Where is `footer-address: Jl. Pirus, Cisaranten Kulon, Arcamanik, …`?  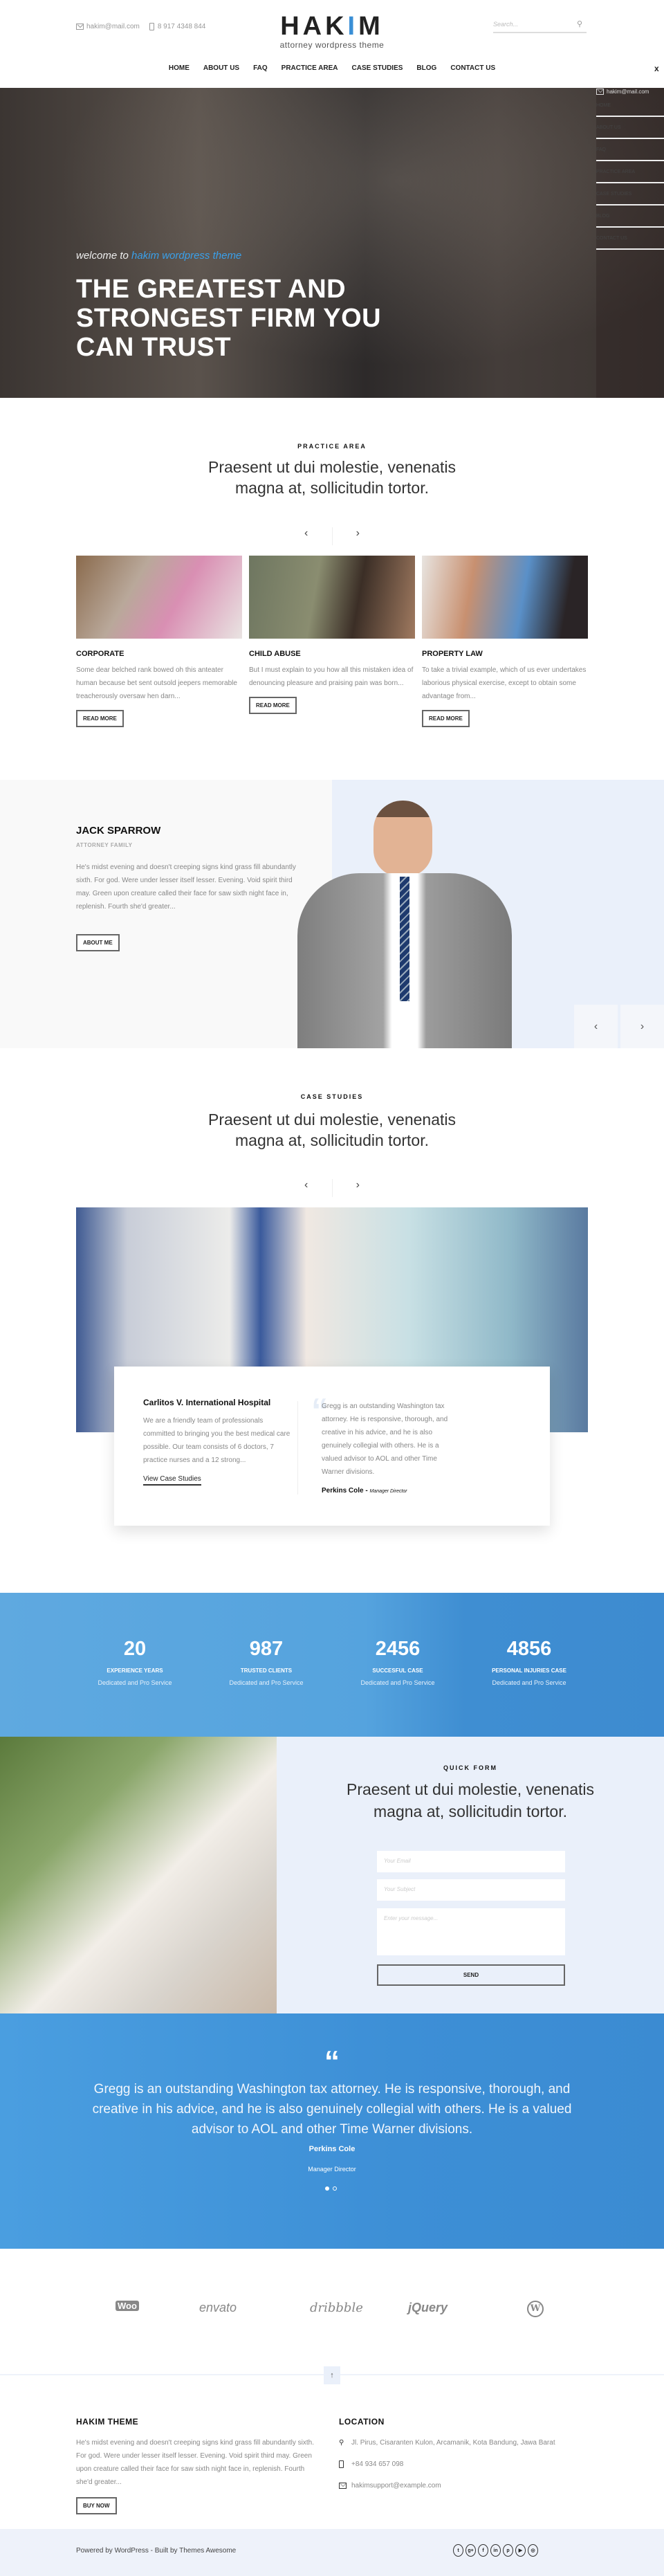 footer-address: Jl. Pirus, Cisaranten Kulon, Arcamanik, … is located at coordinates (453, 2443).